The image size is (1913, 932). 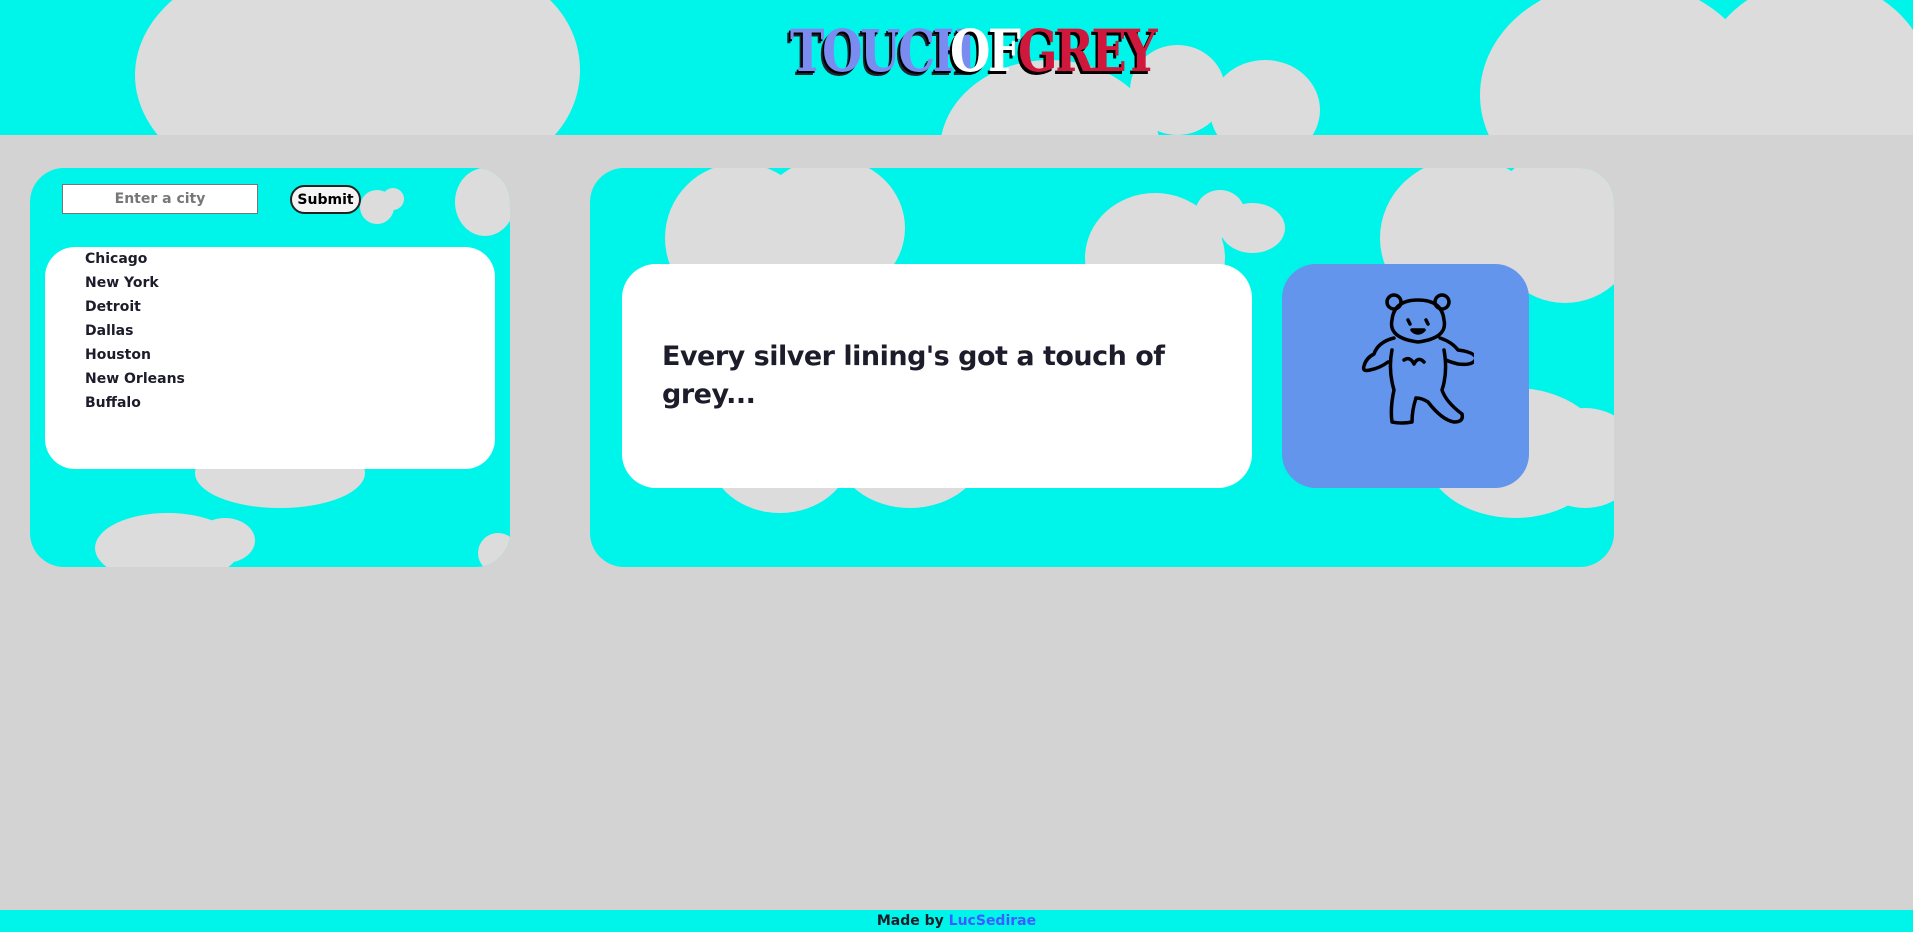 What do you see at coordinates (290, 283) in the screenshot?
I see `city-item-new-york: New York` at bounding box center [290, 283].